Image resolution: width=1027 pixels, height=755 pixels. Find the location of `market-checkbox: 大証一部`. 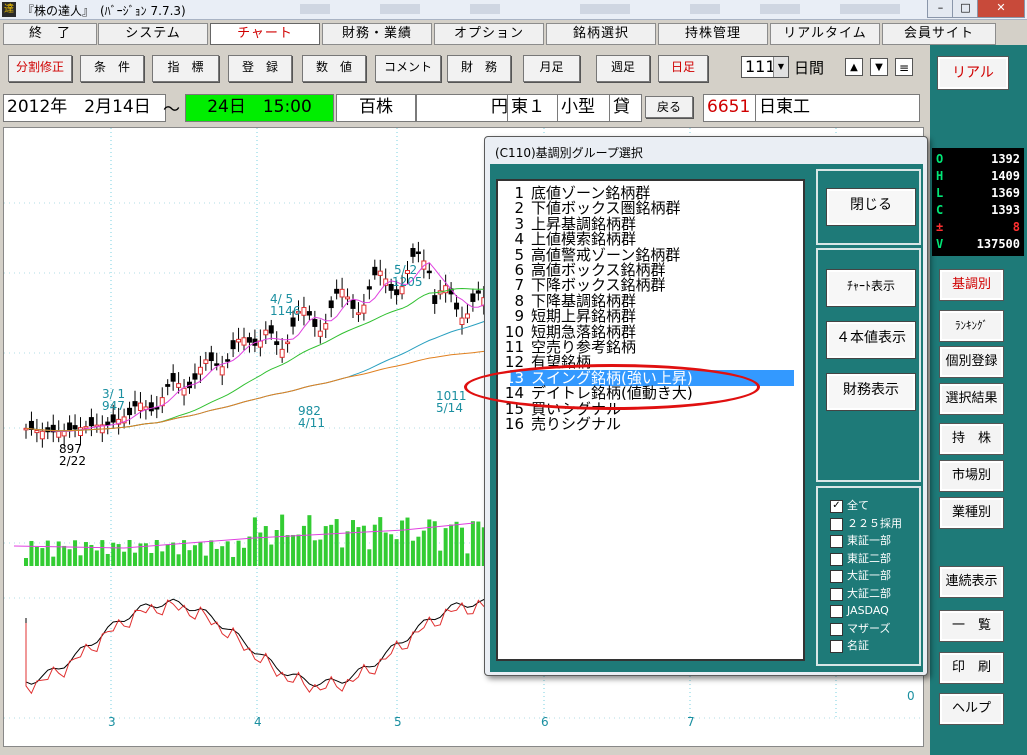

market-checkbox: 大証一部 is located at coordinates (885, 577).